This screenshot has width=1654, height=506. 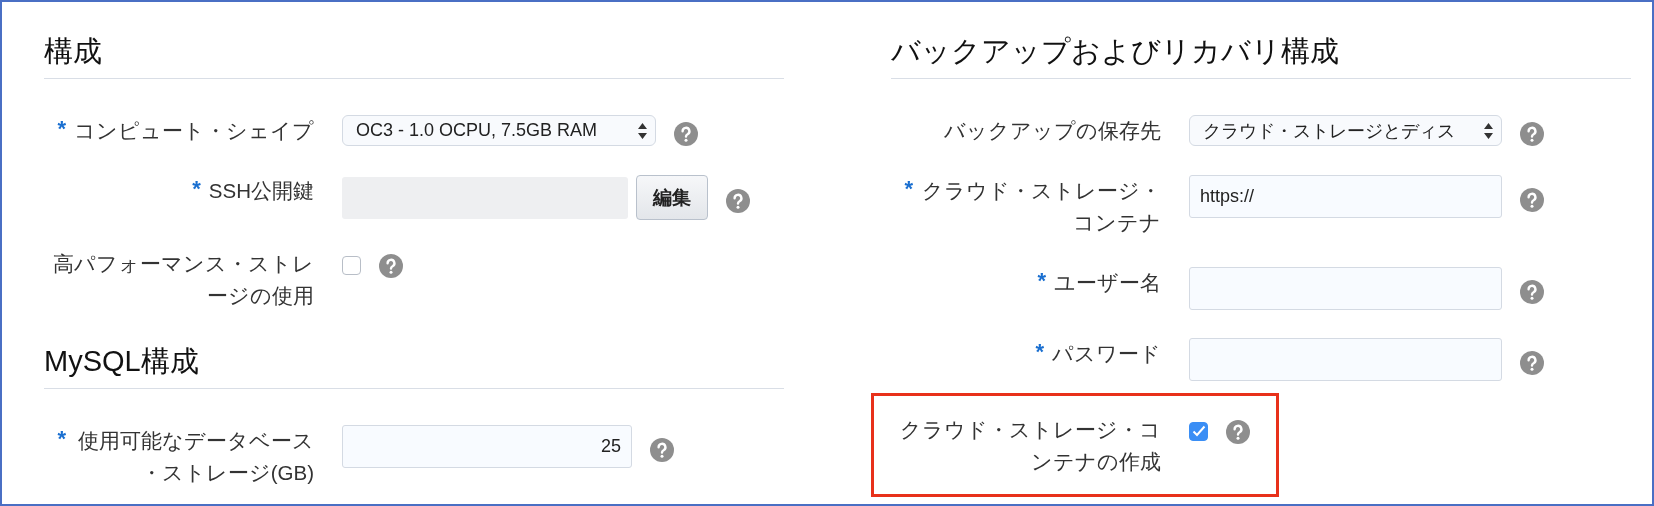 What do you see at coordinates (414, 365) in the screenshot?
I see `section-heading: MySQL構成` at bounding box center [414, 365].